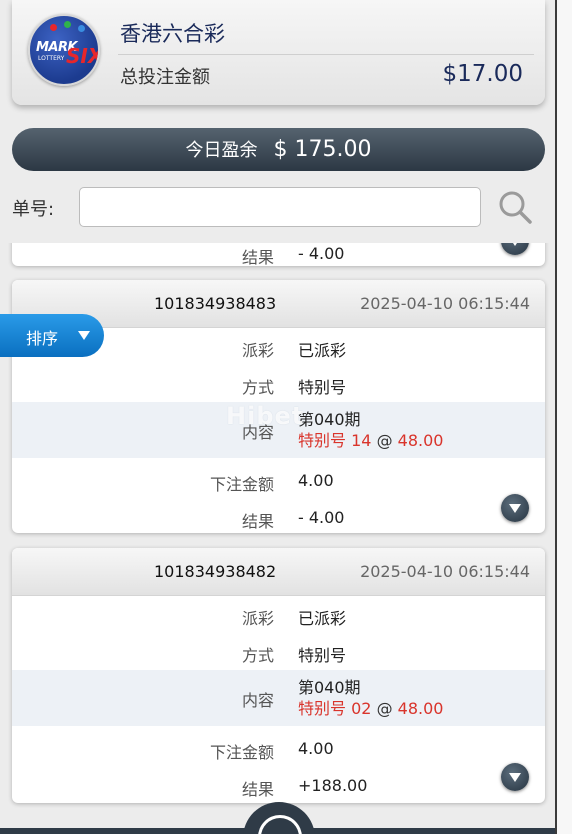 The height and width of the screenshot is (834, 572). What do you see at coordinates (370, 430) in the screenshot?
I see `content-value: 第040期 特别号 14 @ 48.00` at bounding box center [370, 430].